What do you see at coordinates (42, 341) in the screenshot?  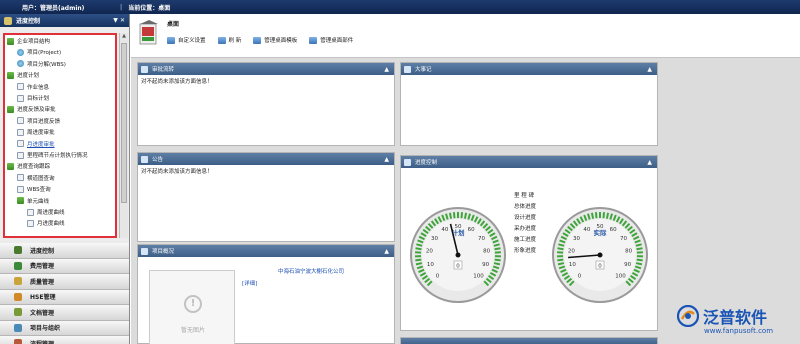 I see `nav-module-label: 流程管理` at bounding box center [42, 341].